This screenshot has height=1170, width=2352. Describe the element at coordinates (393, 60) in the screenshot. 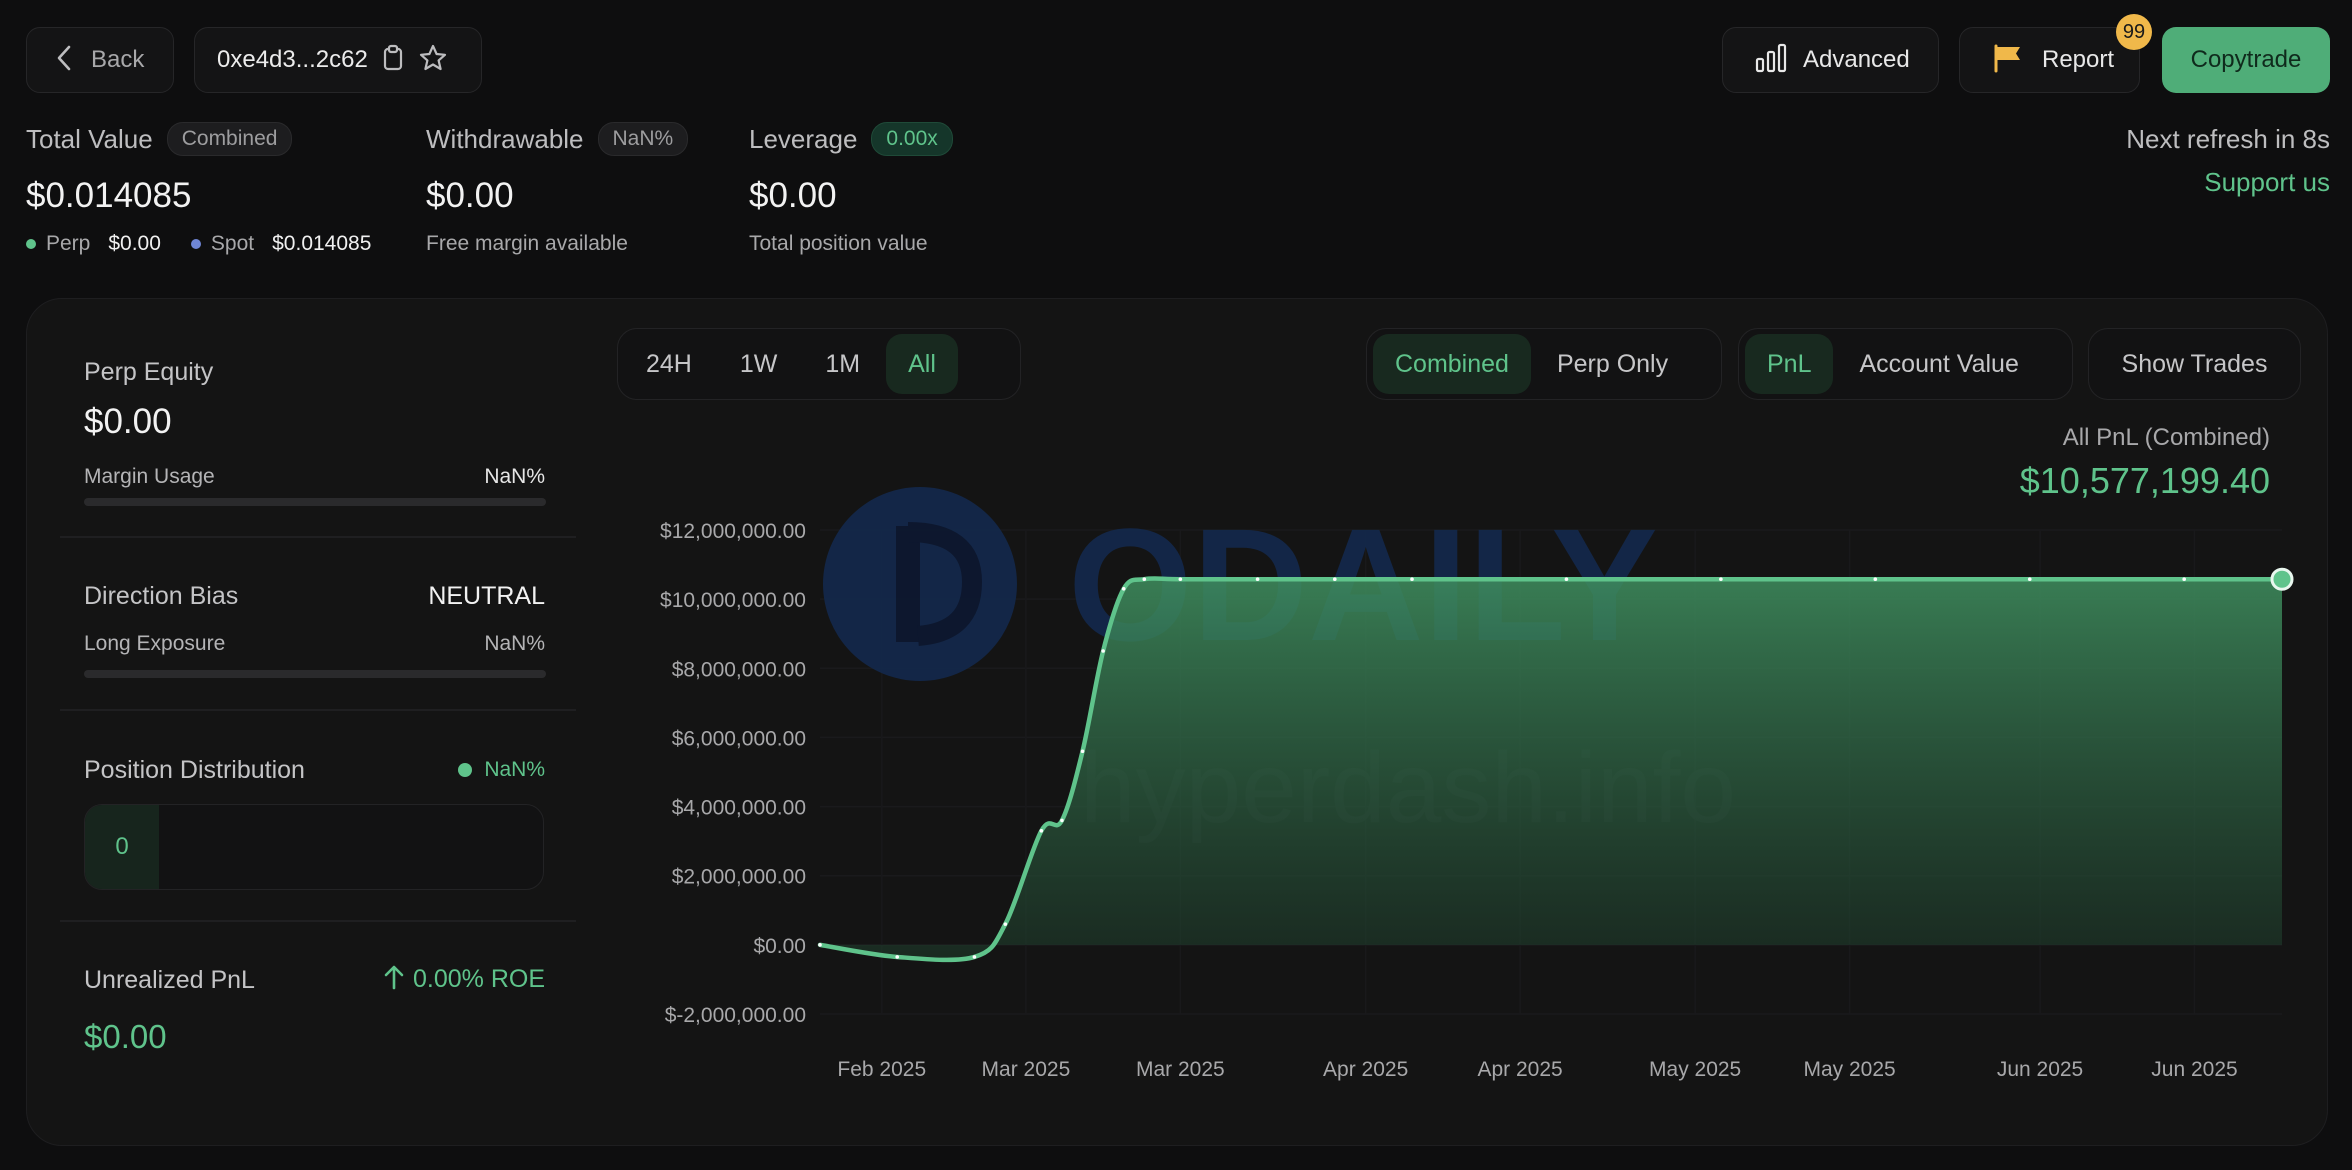

I see `copy-icon` at that location.